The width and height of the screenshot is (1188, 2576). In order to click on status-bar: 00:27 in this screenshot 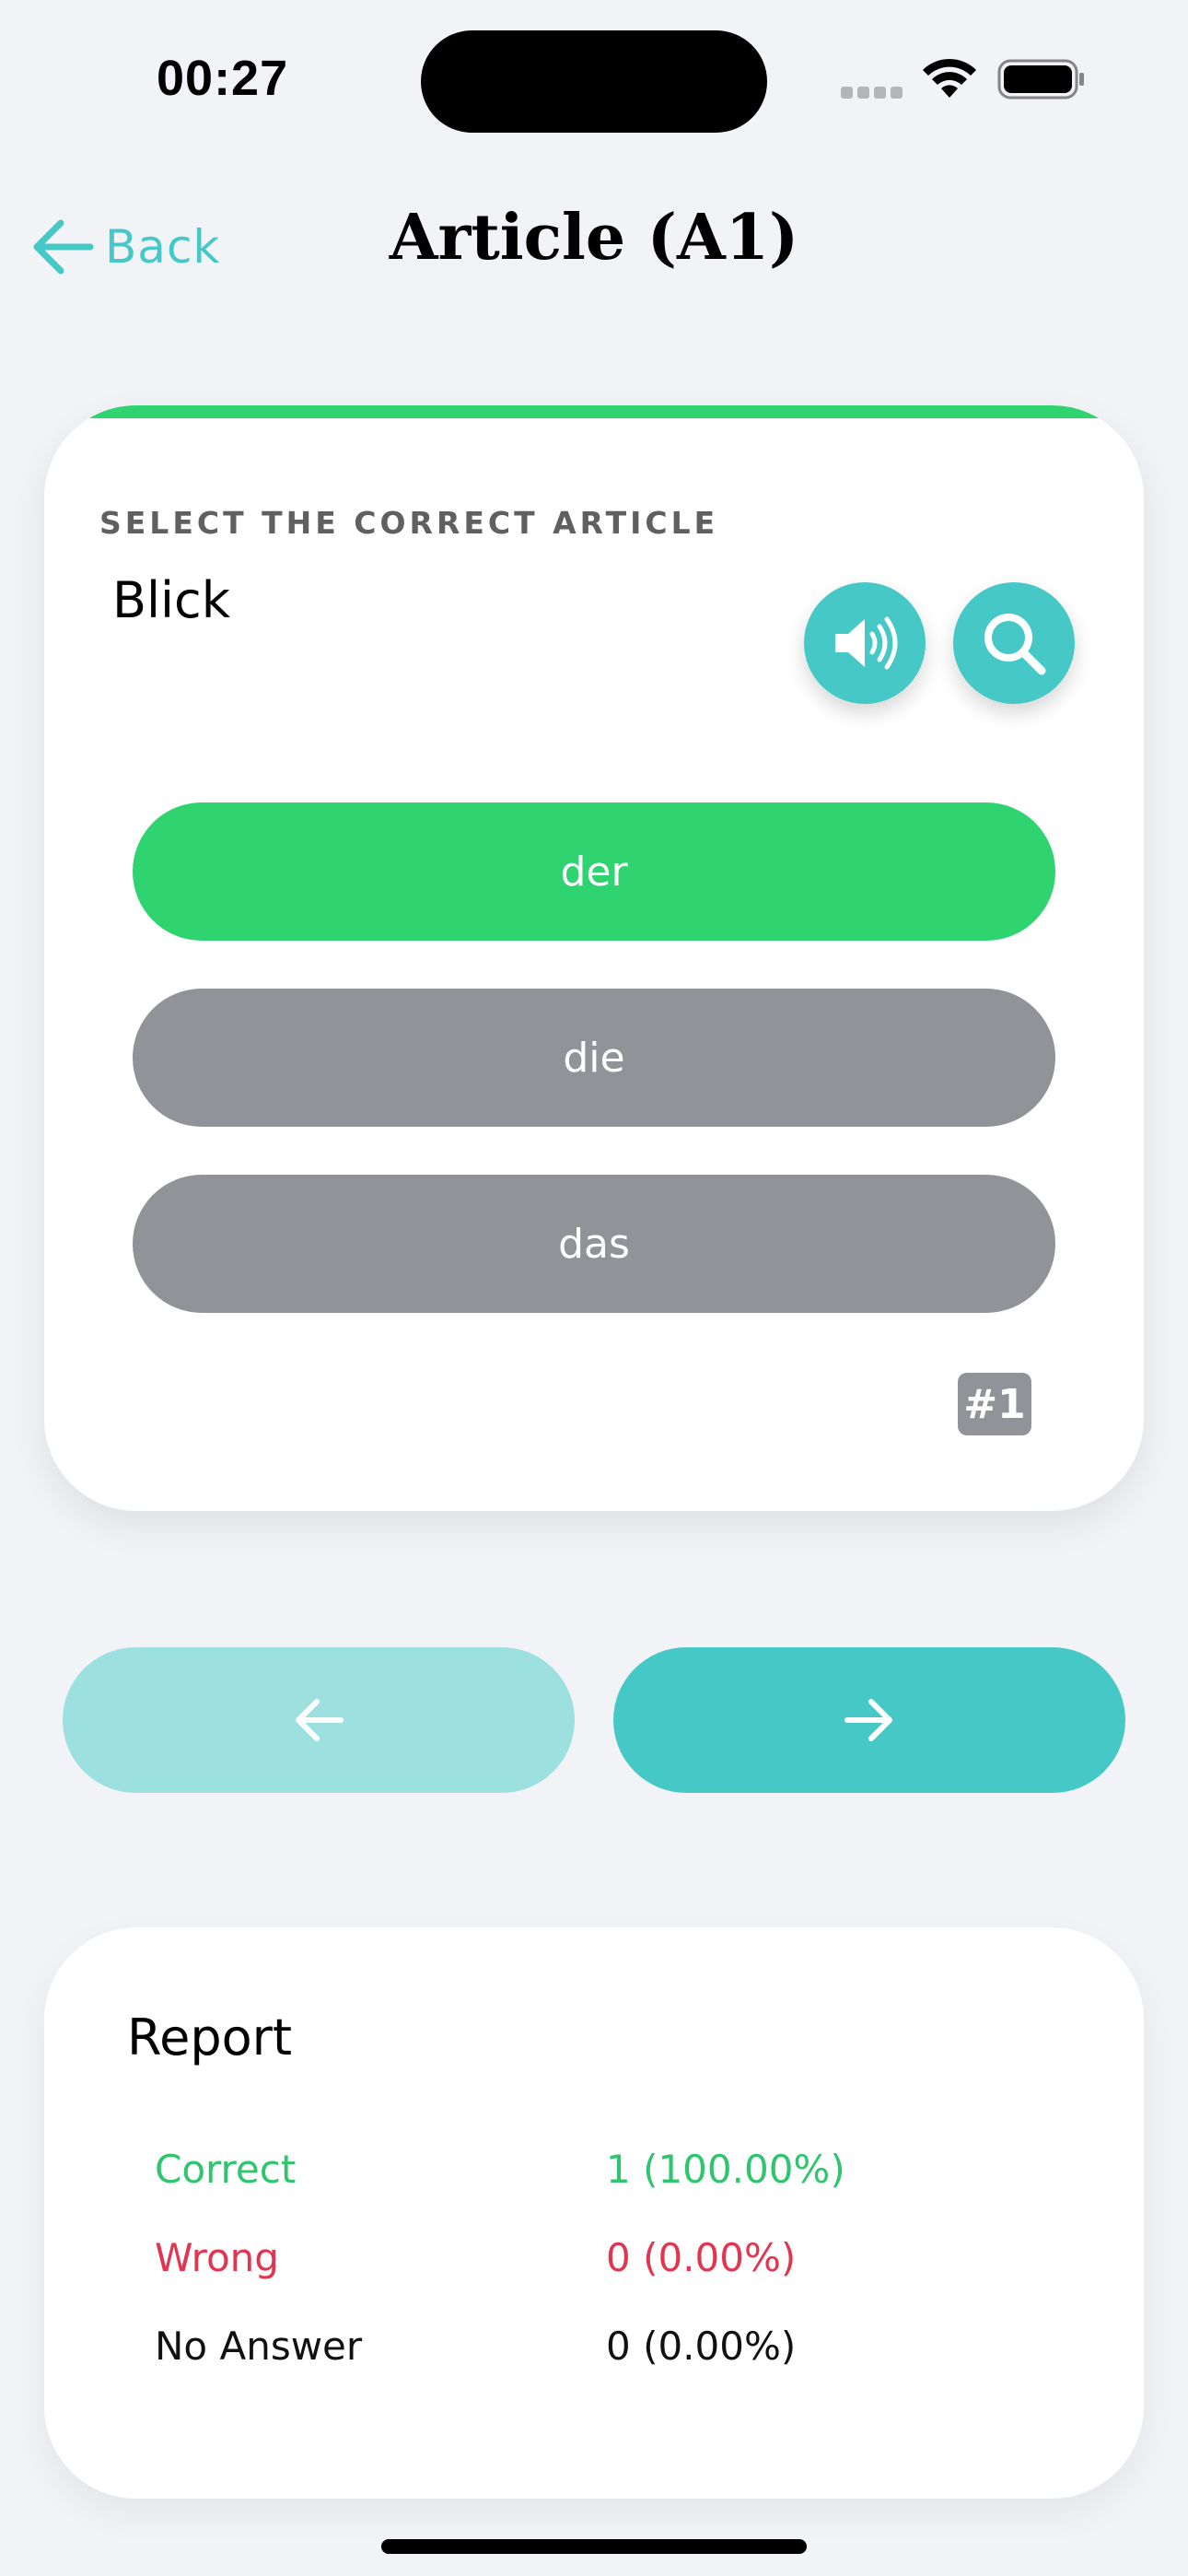, I will do `click(594, 69)`.